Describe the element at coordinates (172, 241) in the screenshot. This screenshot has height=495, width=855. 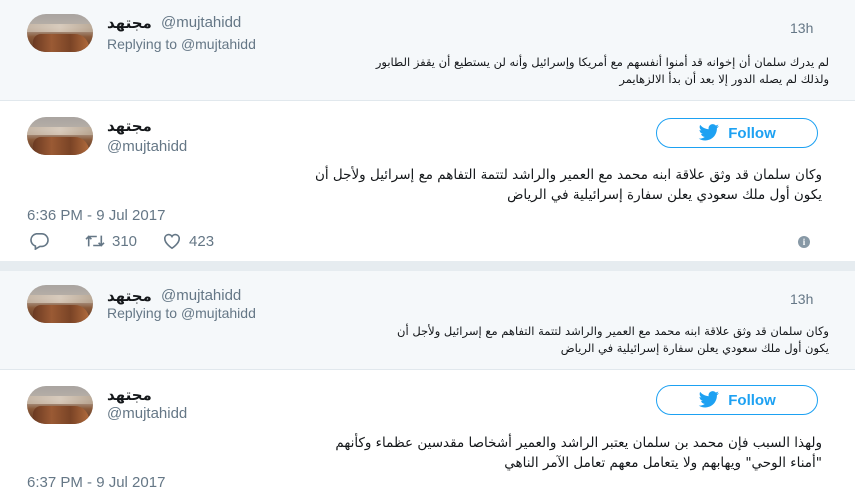
I see `heart-icon` at that location.